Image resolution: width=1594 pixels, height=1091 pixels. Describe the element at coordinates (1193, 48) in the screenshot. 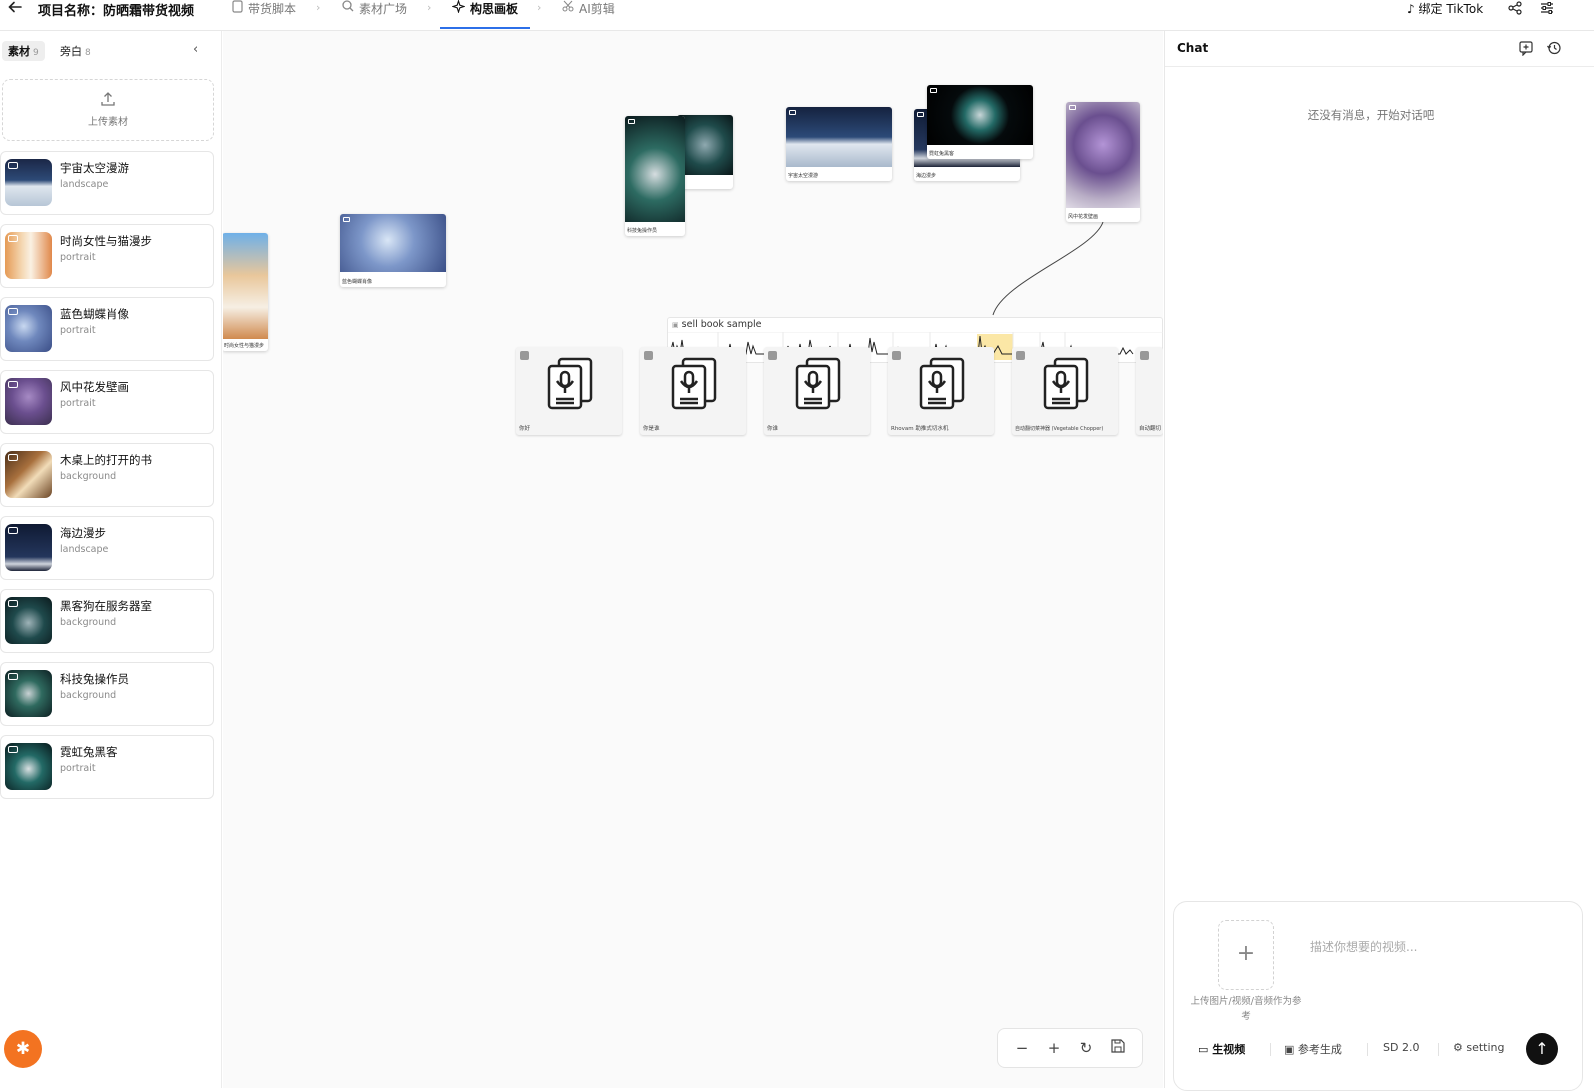

I see `chat-title: Chat` at that location.